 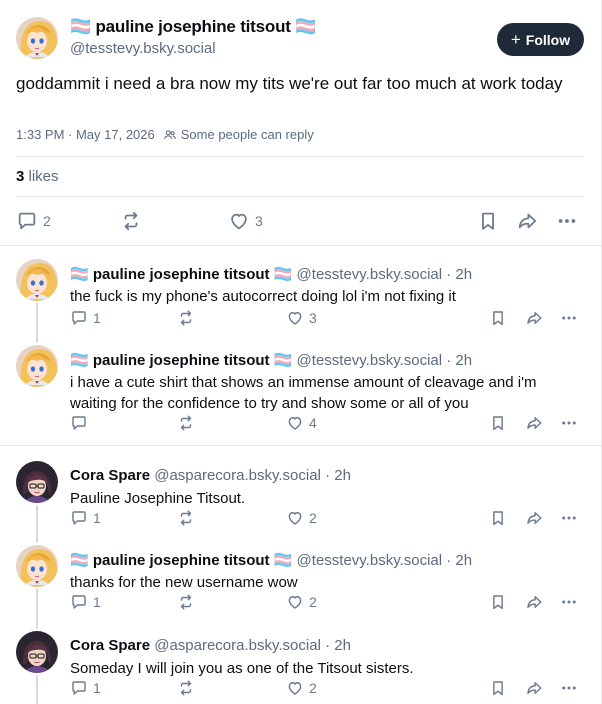 I want to click on reply-actions: 1 3, so click(x=300, y=319).